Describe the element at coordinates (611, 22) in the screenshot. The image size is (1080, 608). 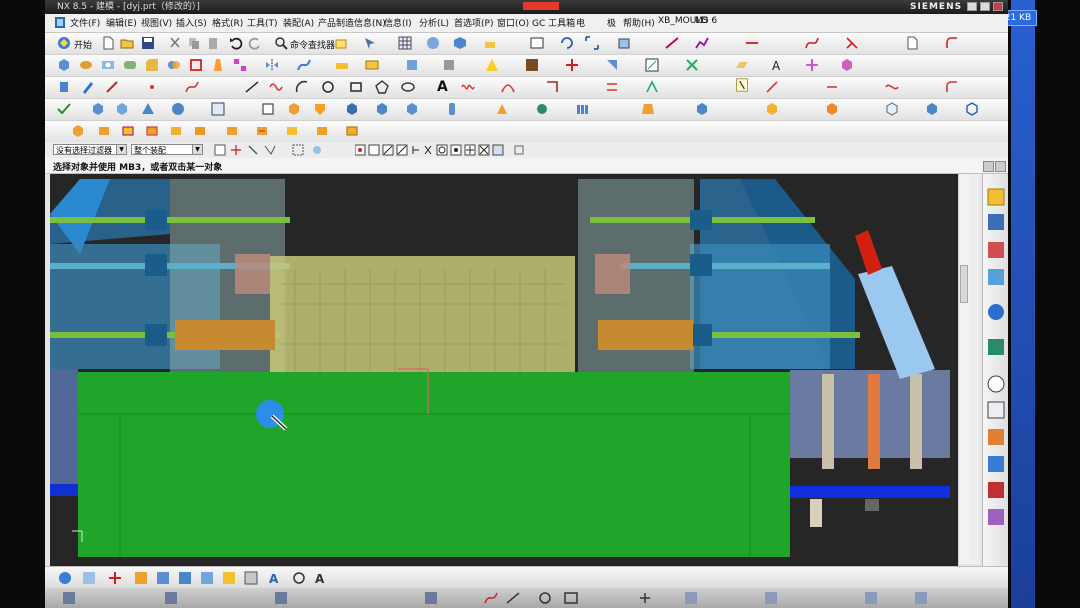
I see `menu-ji: 极` at that location.